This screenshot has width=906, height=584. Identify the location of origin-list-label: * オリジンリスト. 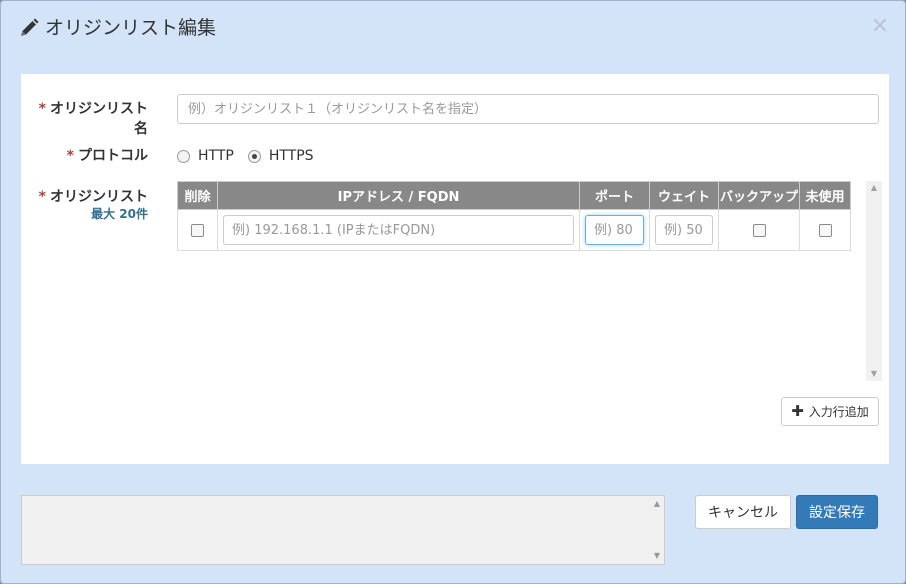
(90, 196).